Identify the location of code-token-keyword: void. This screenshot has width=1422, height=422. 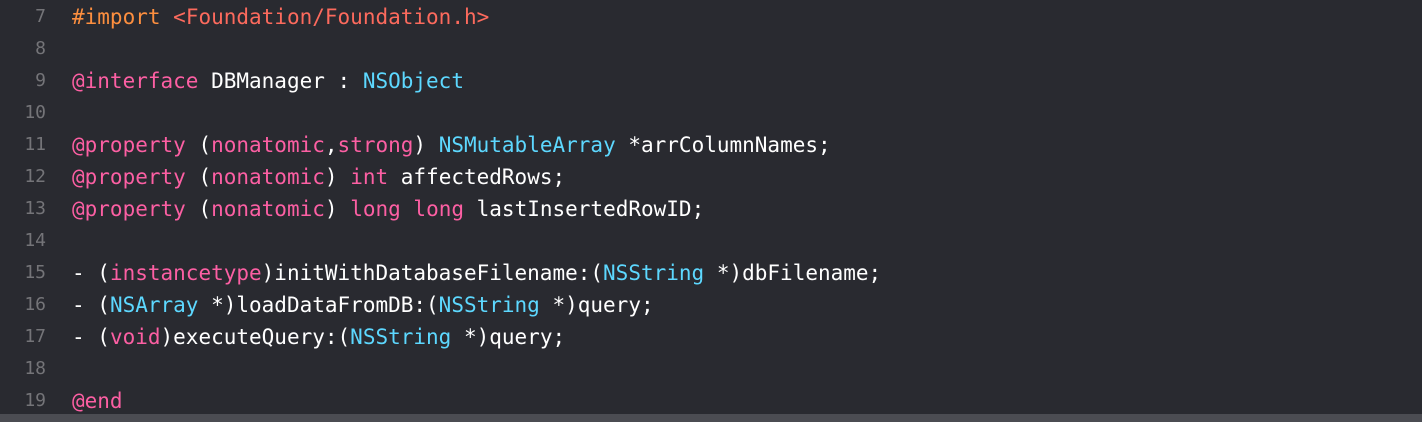
(135, 337).